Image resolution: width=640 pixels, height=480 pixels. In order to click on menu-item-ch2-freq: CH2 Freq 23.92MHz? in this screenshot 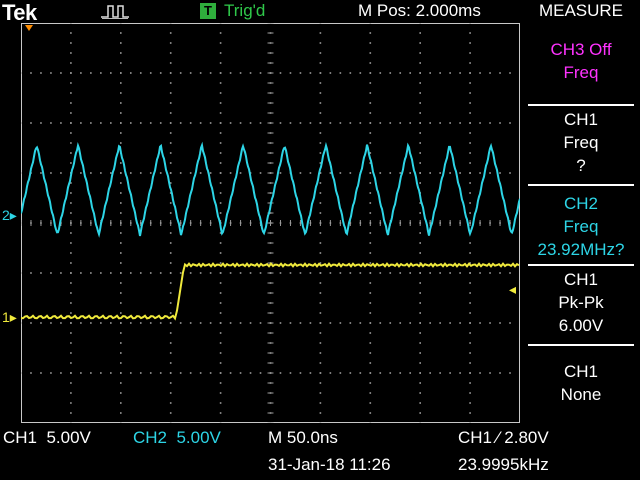, I will do `click(581, 226)`.